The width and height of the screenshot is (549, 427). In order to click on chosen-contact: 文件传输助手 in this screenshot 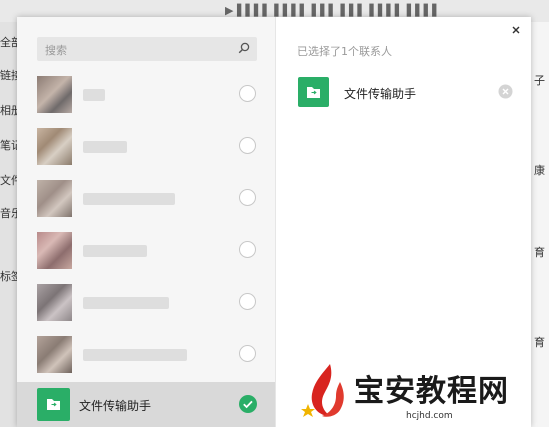, I will do `click(409, 92)`.